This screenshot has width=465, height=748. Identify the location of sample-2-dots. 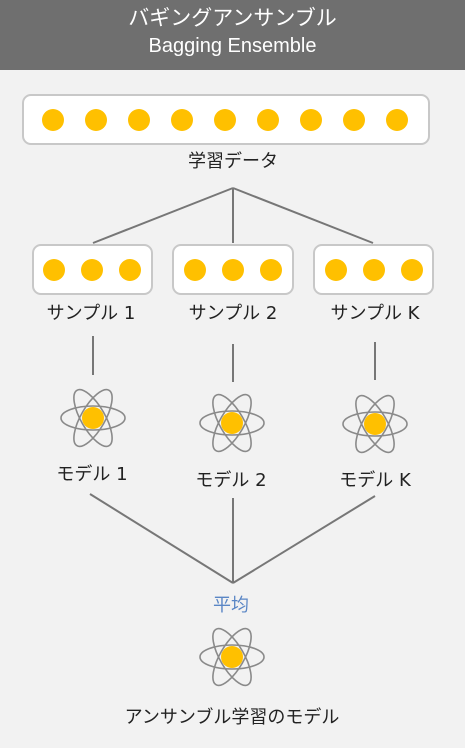
(233, 270).